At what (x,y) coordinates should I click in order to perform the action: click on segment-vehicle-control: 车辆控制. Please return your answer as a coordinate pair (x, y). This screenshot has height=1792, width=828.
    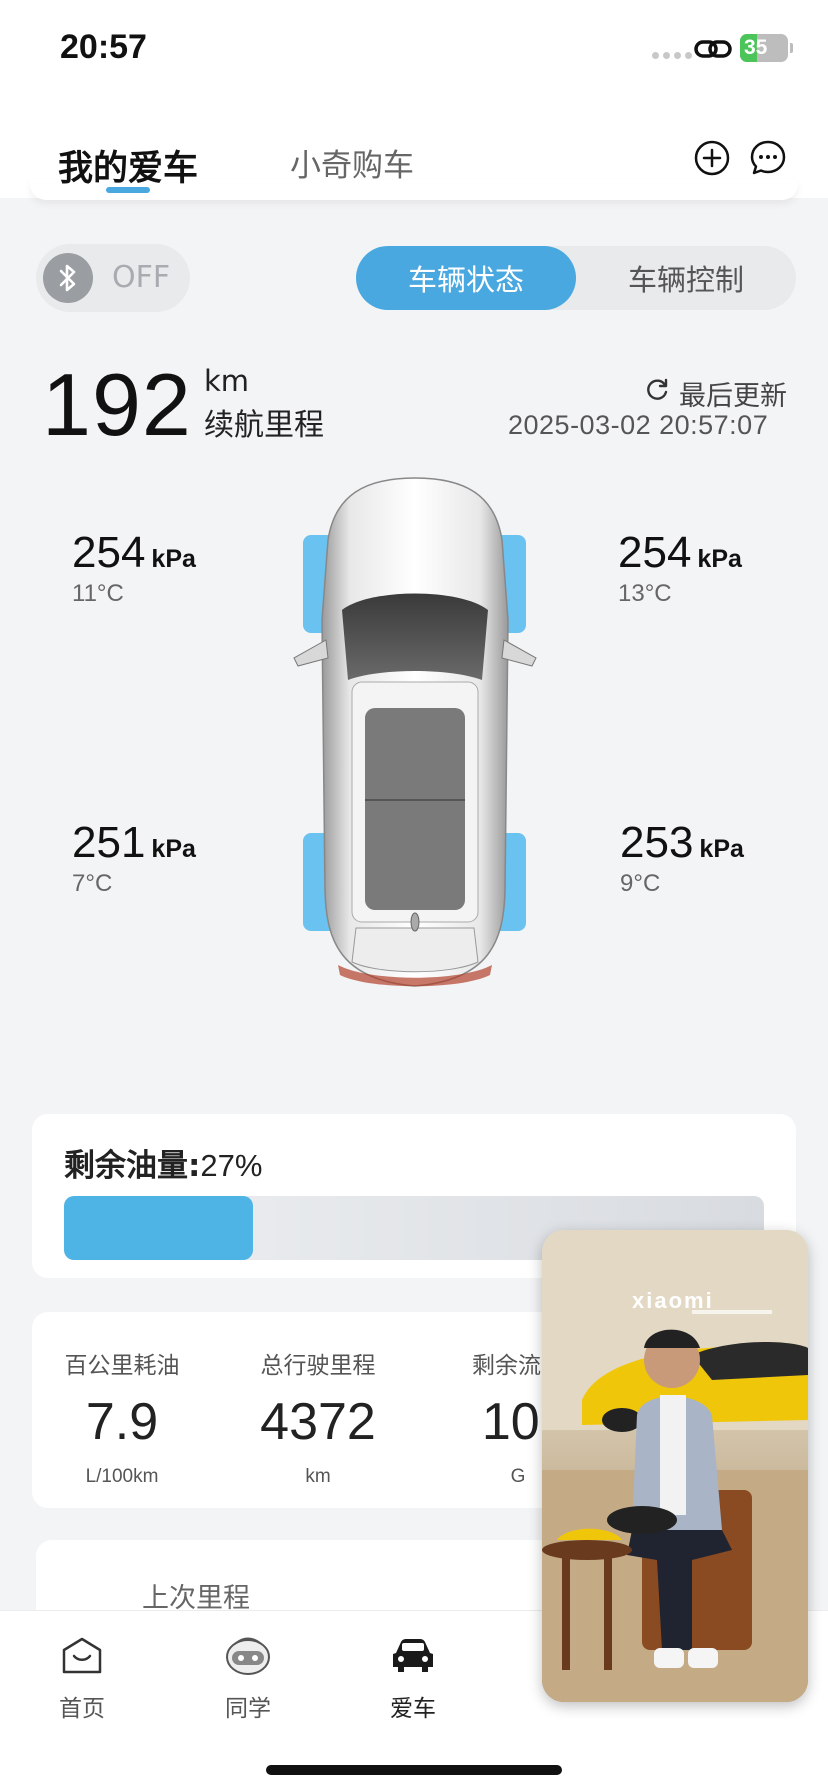
    Looking at the image, I should click on (686, 278).